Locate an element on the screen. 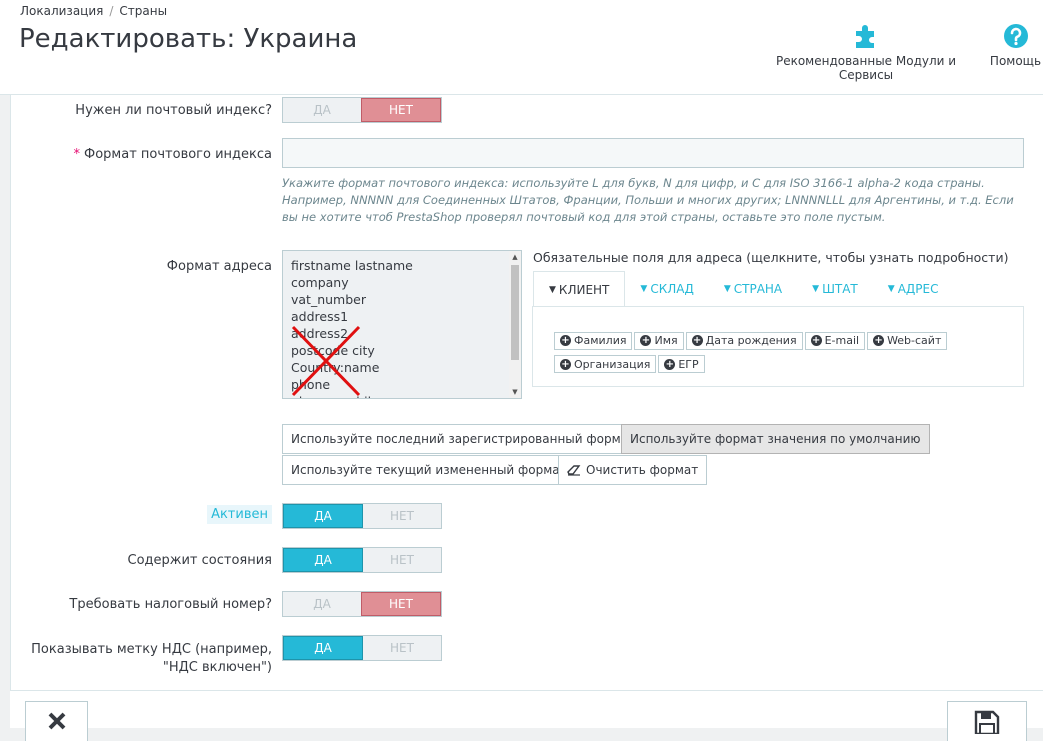 This screenshot has height=741, width=1043. required-asterisk: * is located at coordinates (77, 154).